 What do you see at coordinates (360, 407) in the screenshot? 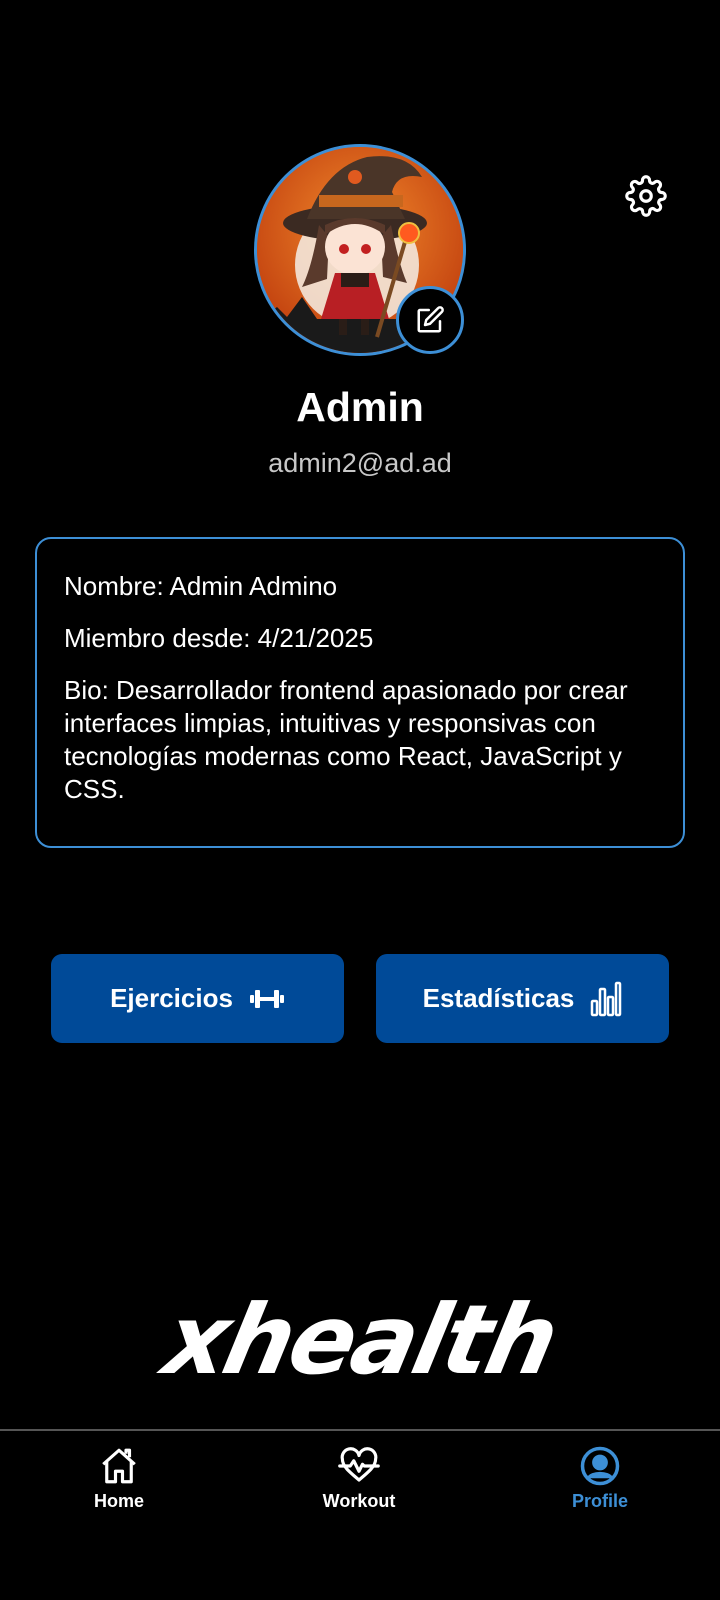
I see `profile-name: Admin` at bounding box center [360, 407].